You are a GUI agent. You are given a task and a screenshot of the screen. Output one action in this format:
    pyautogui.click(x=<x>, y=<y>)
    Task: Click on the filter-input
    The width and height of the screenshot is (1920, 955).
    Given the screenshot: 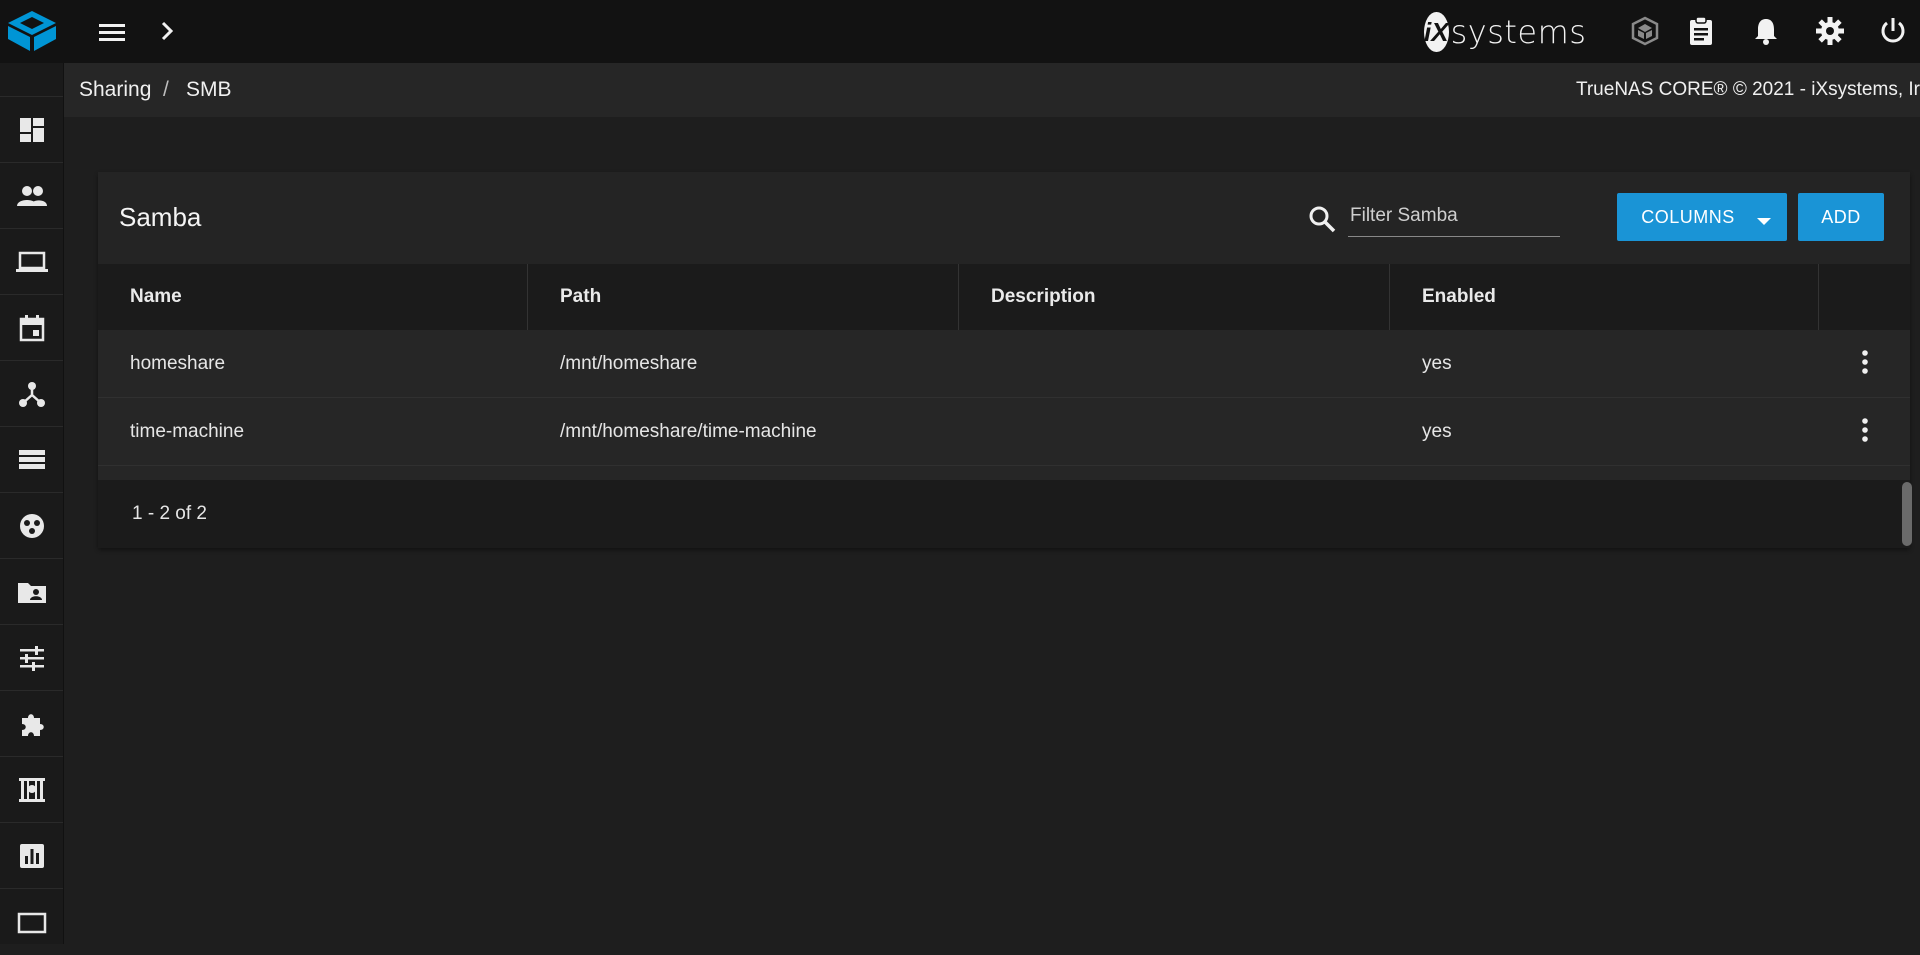 What is the action you would take?
    pyautogui.click(x=1454, y=216)
    